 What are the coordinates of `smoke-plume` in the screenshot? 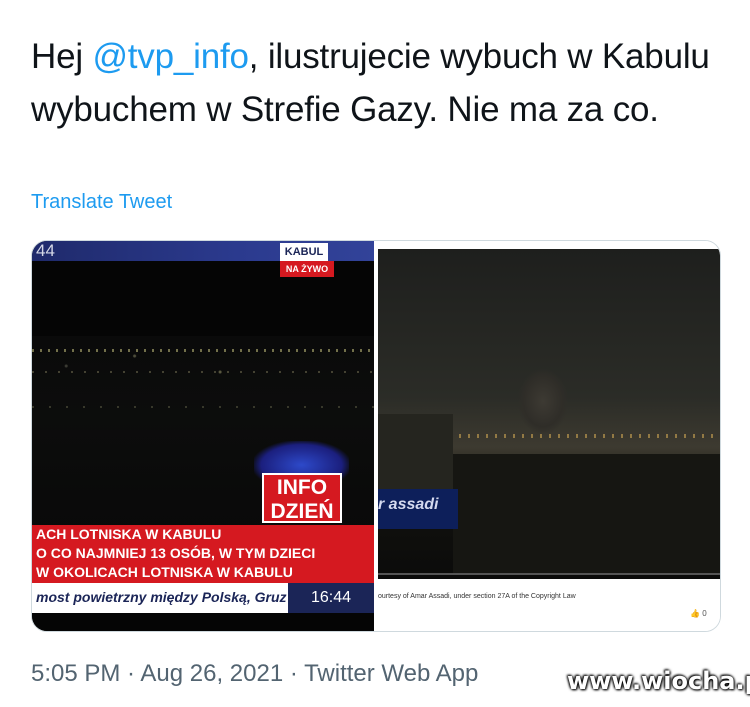 It's located at (543, 401).